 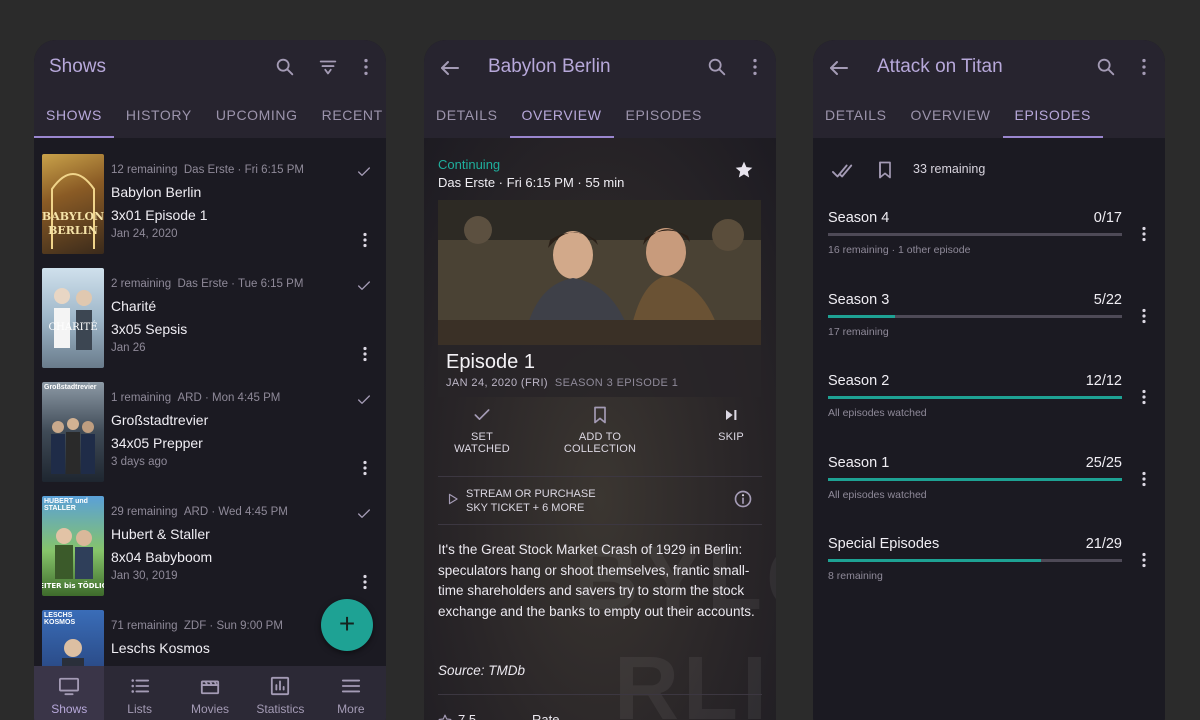 What do you see at coordinates (744, 170) in the screenshot?
I see `star-icon` at bounding box center [744, 170].